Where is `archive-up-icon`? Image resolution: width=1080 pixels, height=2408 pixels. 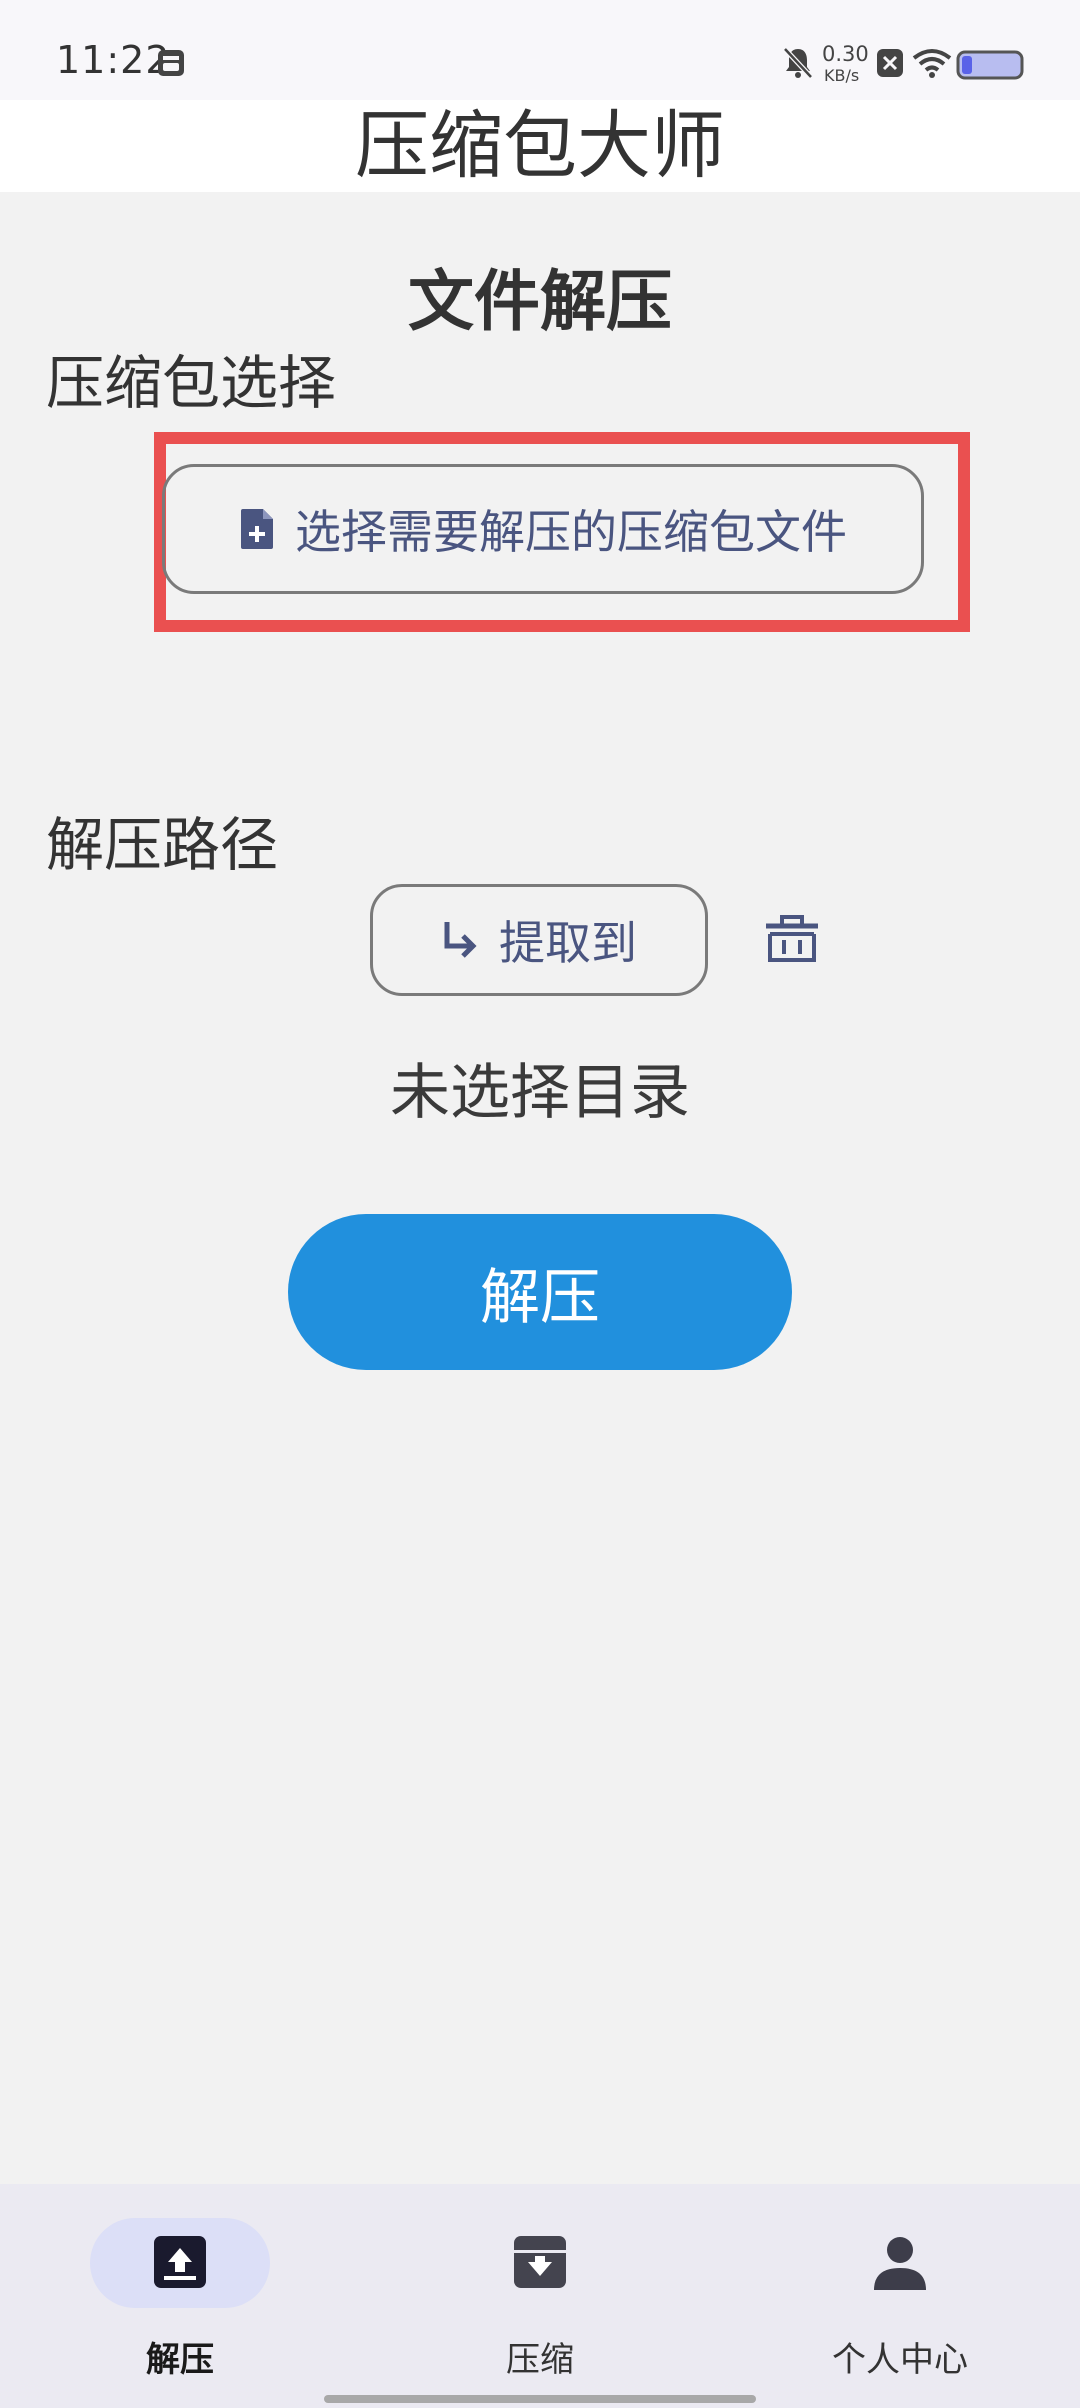 archive-up-icon is located at coordinates (180, 2262).